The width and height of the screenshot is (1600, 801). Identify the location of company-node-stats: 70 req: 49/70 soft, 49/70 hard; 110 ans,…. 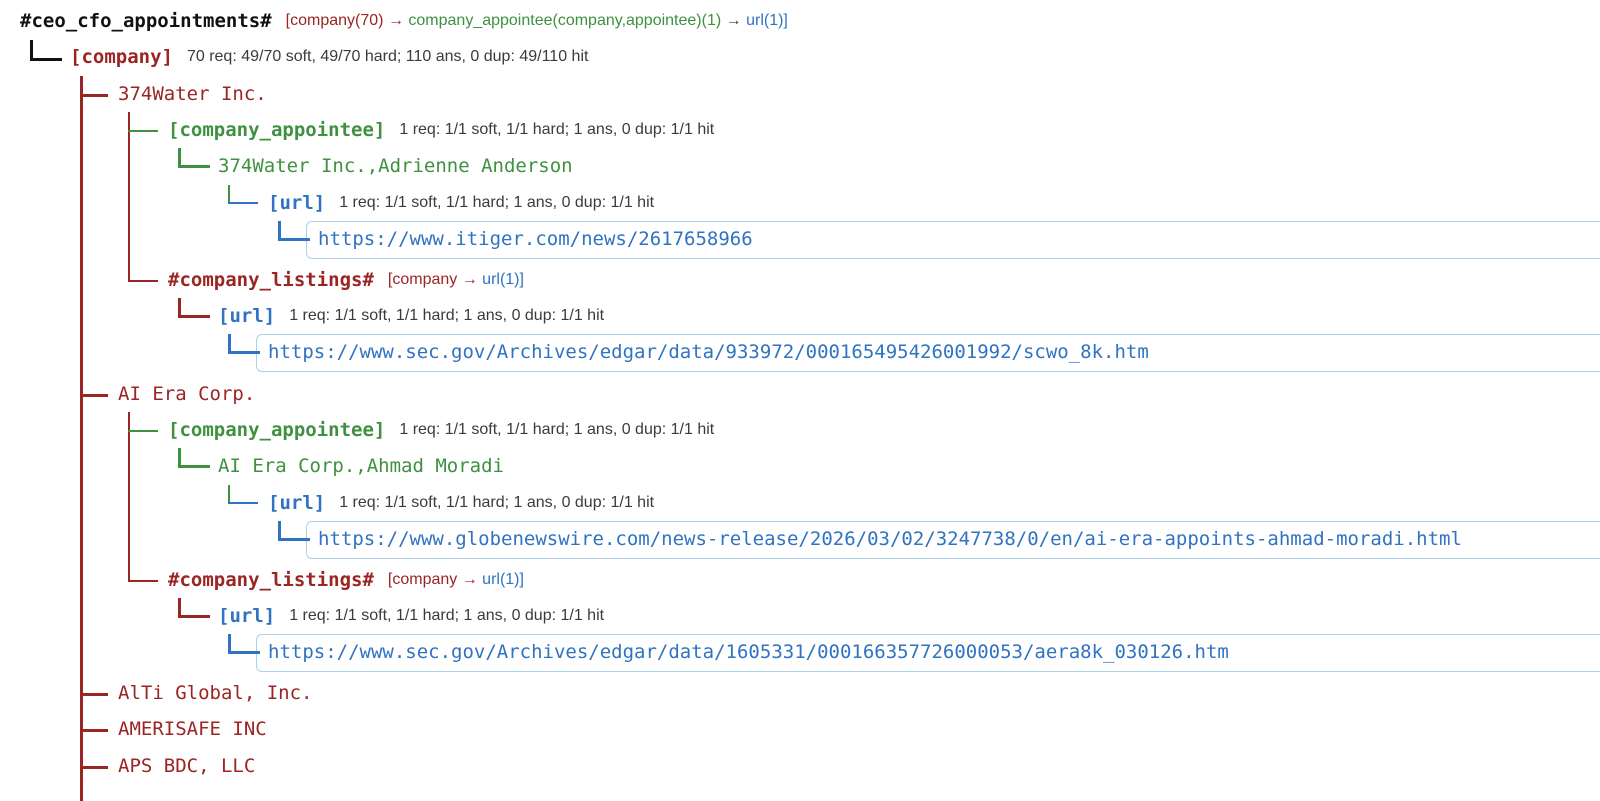
(387, 56).